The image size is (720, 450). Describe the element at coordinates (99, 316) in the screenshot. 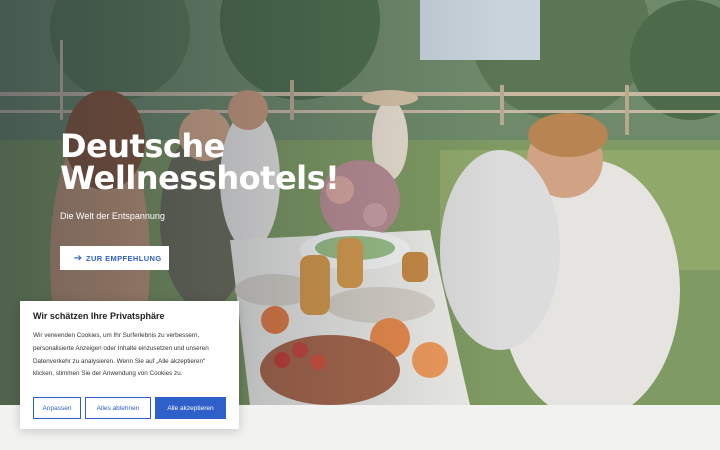

I see `cookie-banner-title: Wir schätzen Ihre Privatsphäre` at that location.